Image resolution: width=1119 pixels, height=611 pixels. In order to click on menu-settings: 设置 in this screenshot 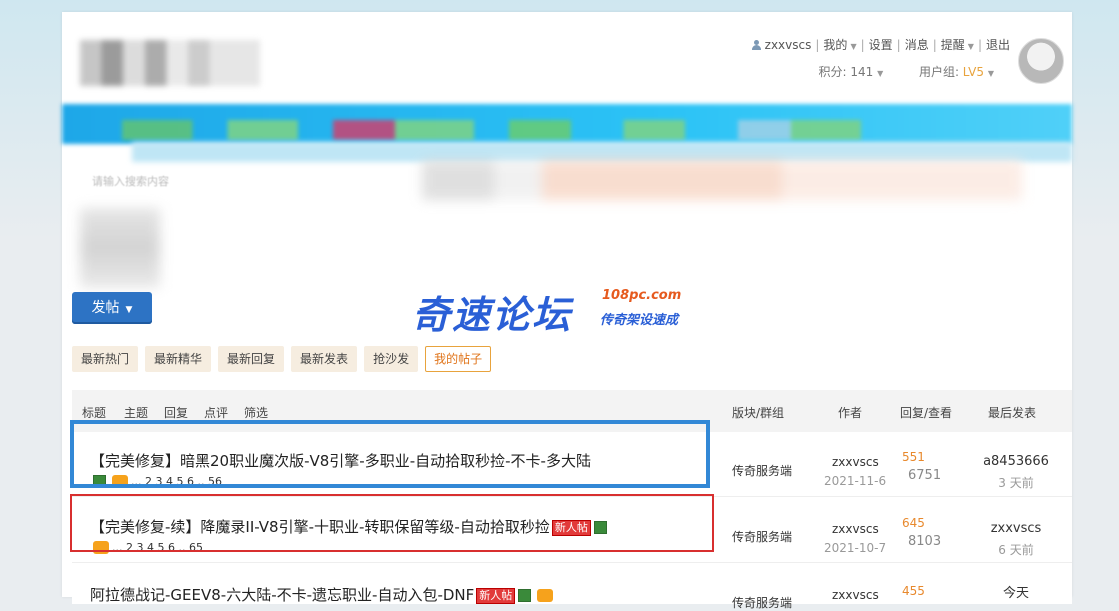, I will do `click(881, 44)`.